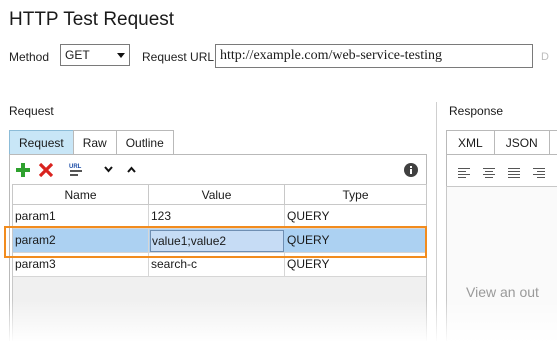  What do you see at coordinates (23, 170) in the screenshot?
I see `add-icon` at bounding box center [23, 170].